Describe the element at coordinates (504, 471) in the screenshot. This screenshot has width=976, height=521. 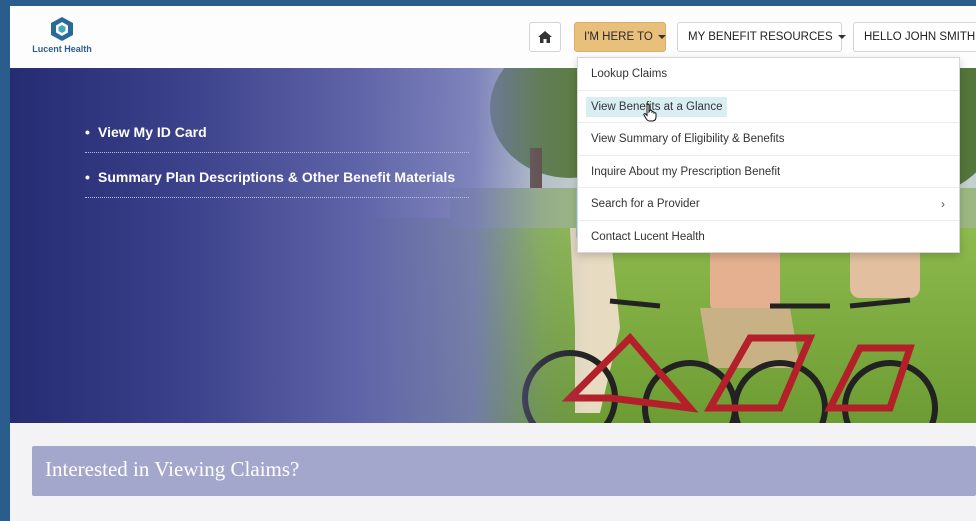
I see `viewing-claims-banner: Interested in Viewing Claims?` at that location.